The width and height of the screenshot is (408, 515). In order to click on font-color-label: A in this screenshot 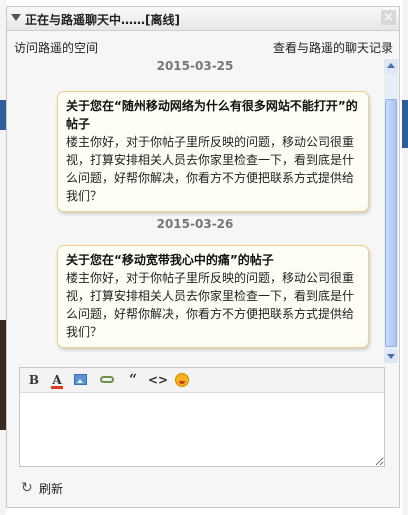, I will do `click(57, 380)`.